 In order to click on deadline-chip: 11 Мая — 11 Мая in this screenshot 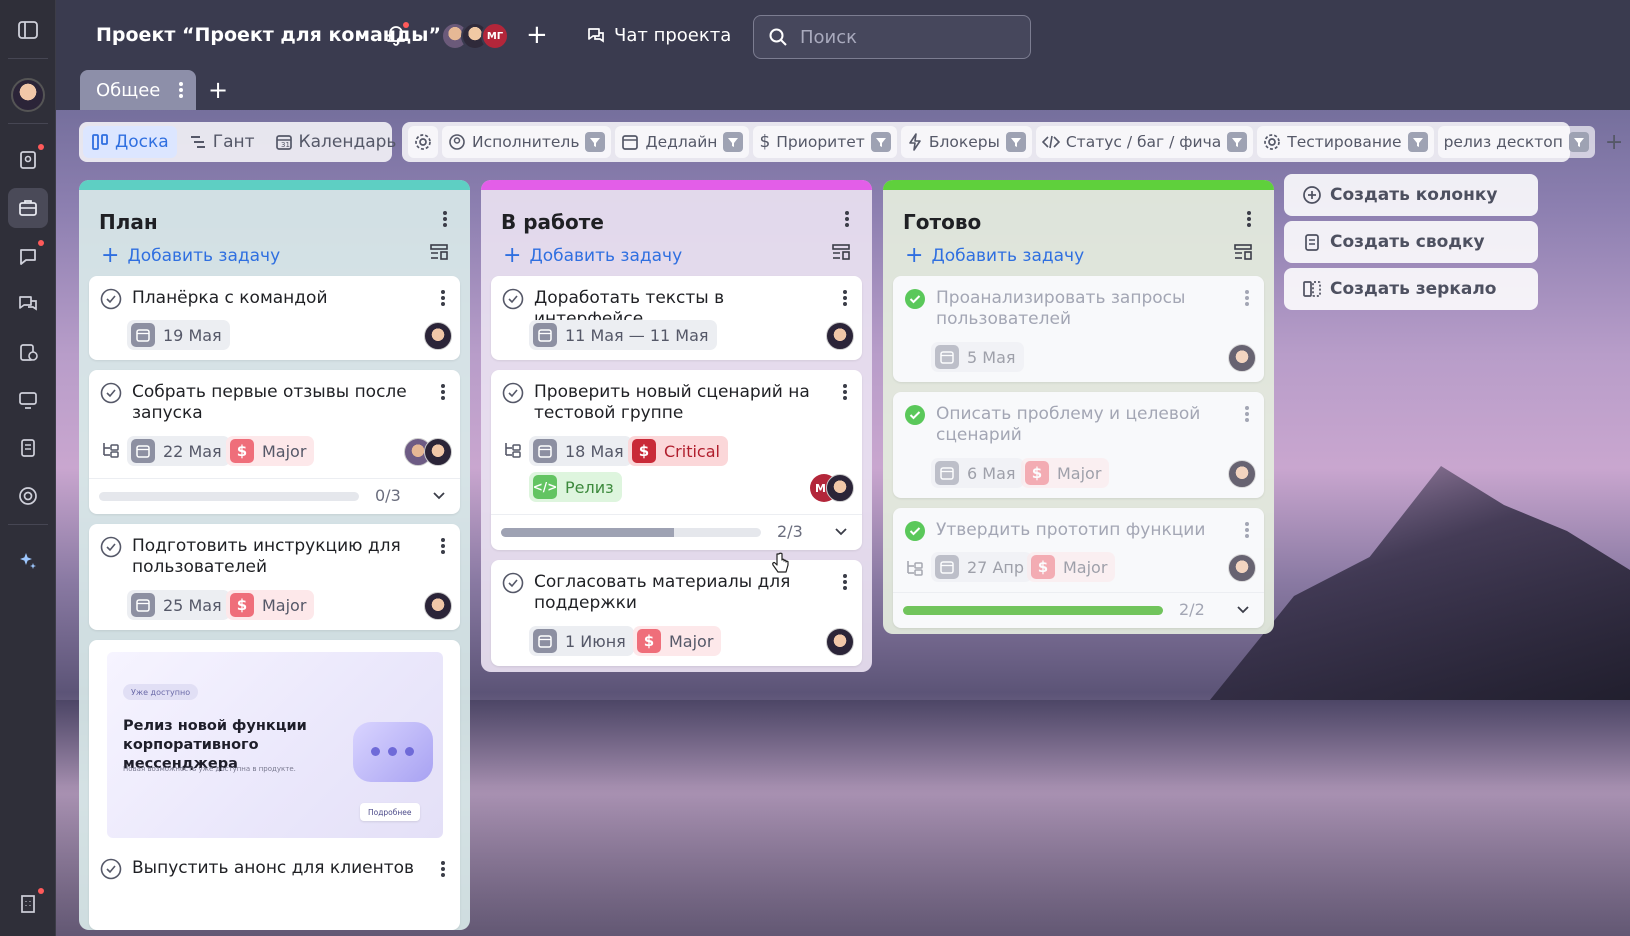, I will do `click(623, 335)`.